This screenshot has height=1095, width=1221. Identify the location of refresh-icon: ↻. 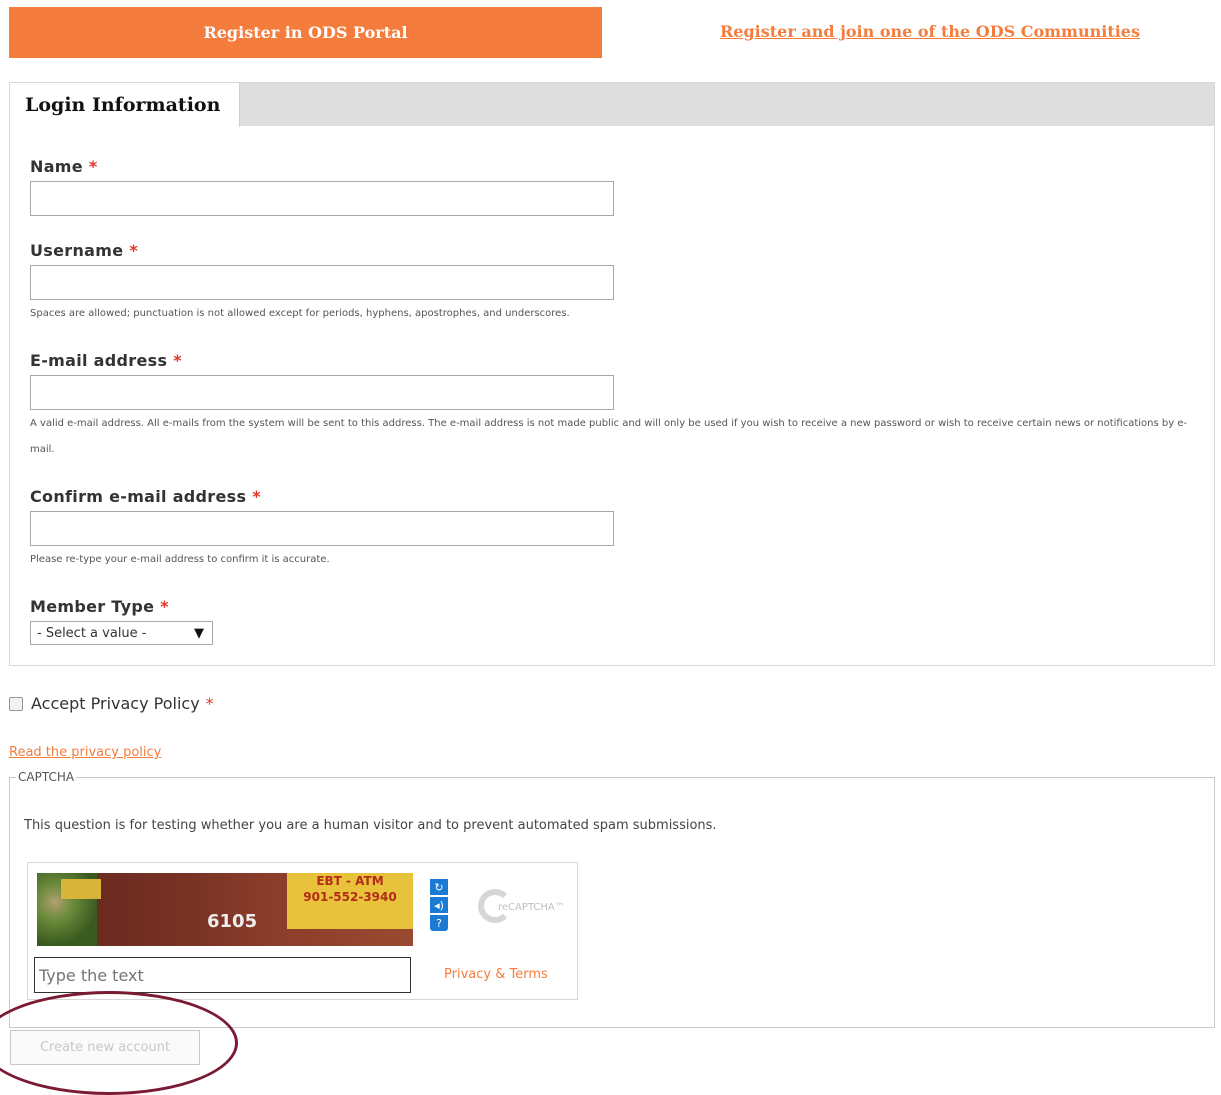
(439, 887).